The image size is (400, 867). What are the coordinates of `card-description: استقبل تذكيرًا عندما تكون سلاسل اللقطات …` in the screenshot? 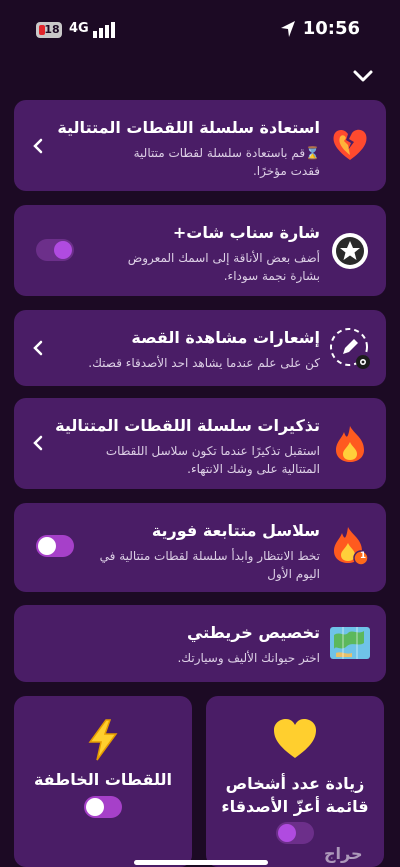 It's located at (212, 460).